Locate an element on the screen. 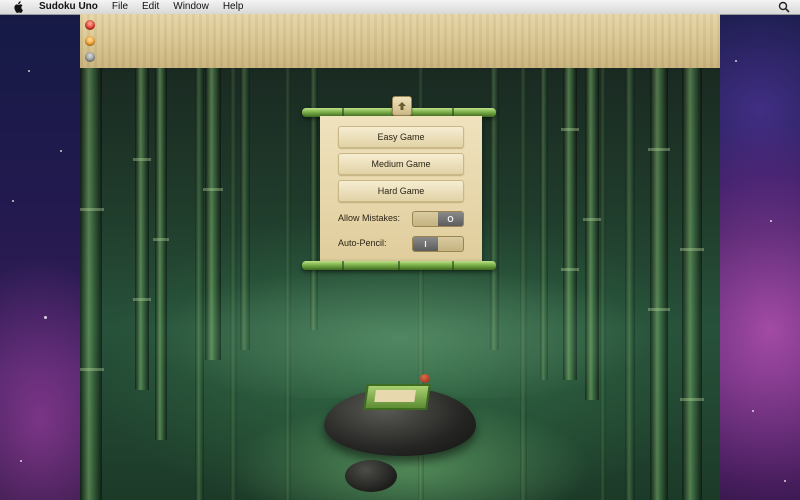 The width and height of the screenshot is (800, 500). menu-app-name: Sudoku Uno is located at coordinates (68, 7).